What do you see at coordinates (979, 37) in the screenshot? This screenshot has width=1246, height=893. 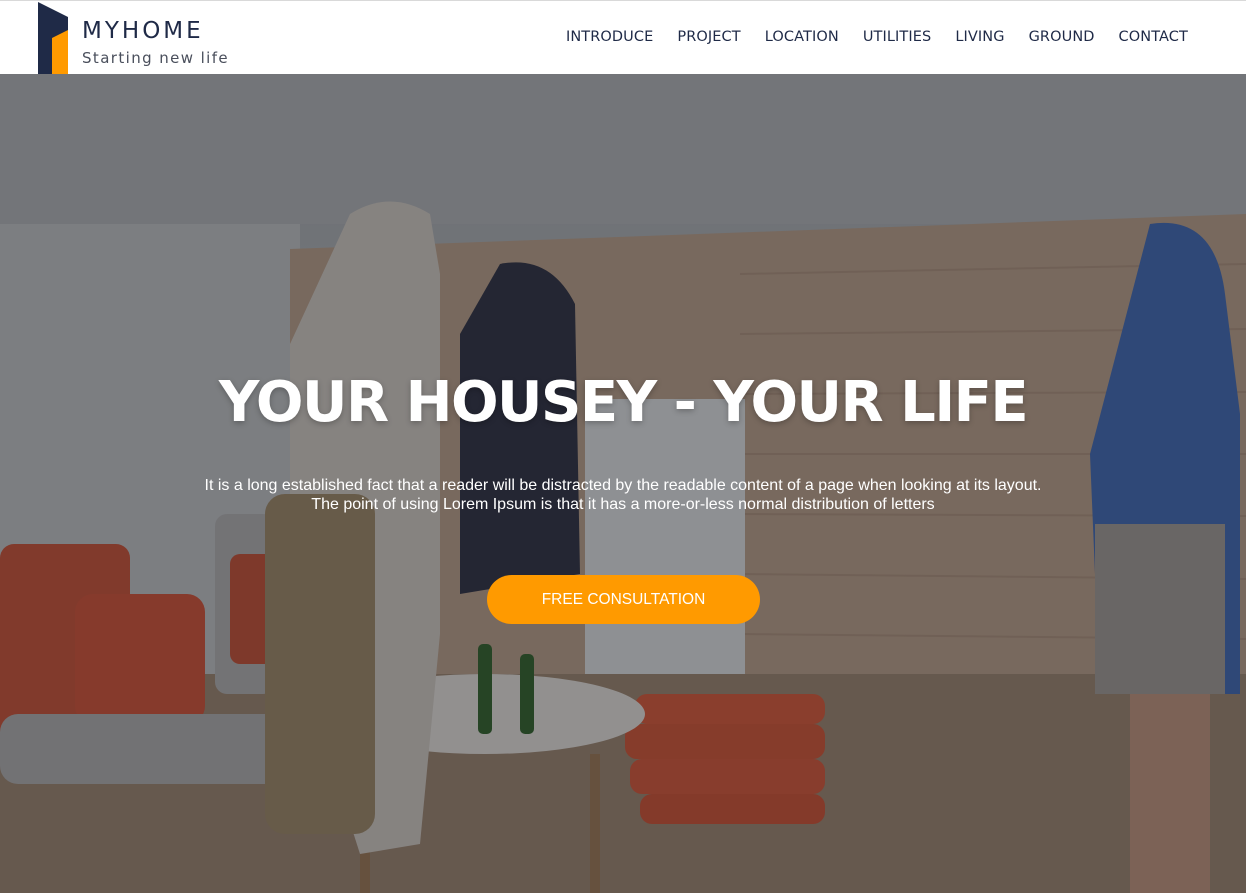 I see `nav-item-living: LIVING` at bounding box center [979, 37].